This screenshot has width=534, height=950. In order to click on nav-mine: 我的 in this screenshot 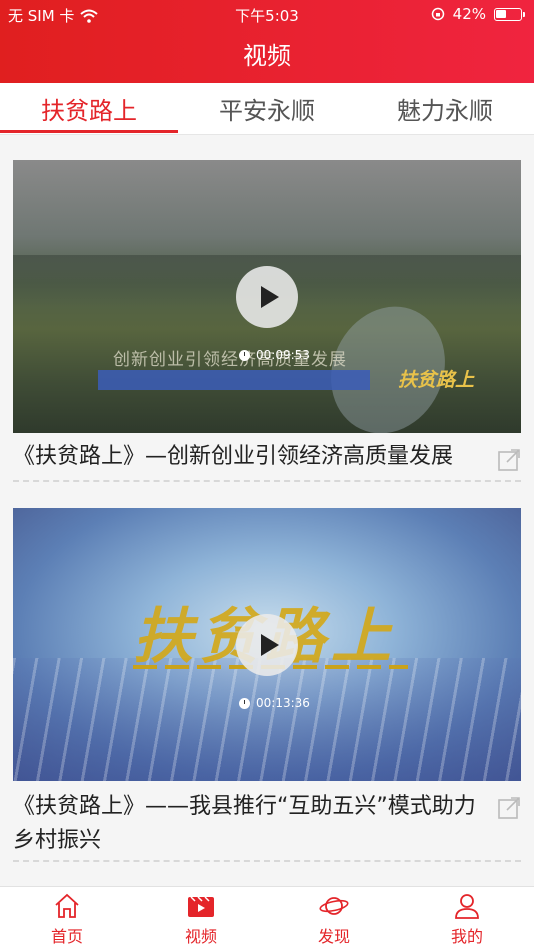, I will do `click(467, 920)`.